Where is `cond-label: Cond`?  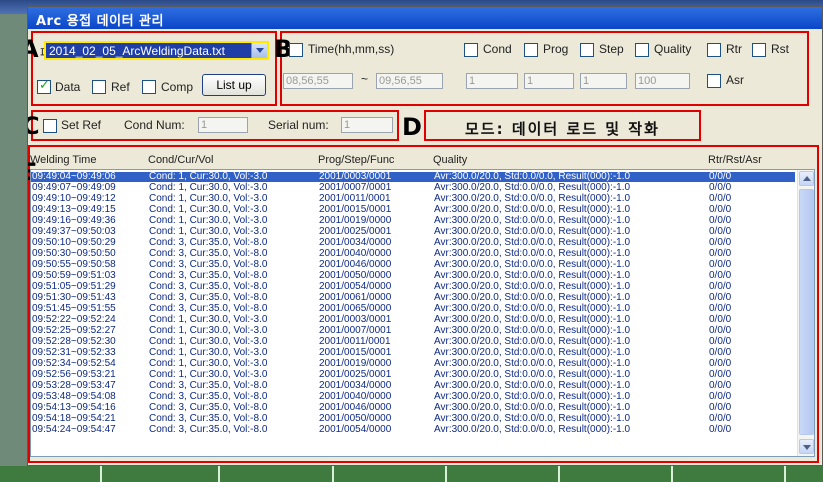 cond-label: Cond is located at coordinates (497, 49).